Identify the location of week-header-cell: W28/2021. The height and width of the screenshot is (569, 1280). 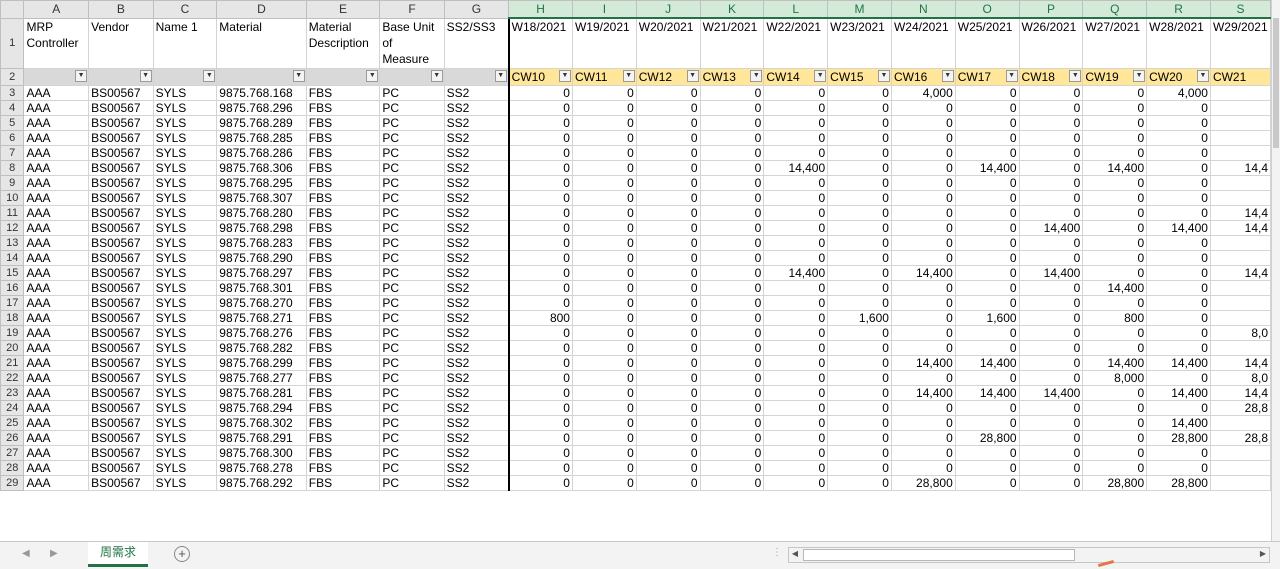
(1178, 43).